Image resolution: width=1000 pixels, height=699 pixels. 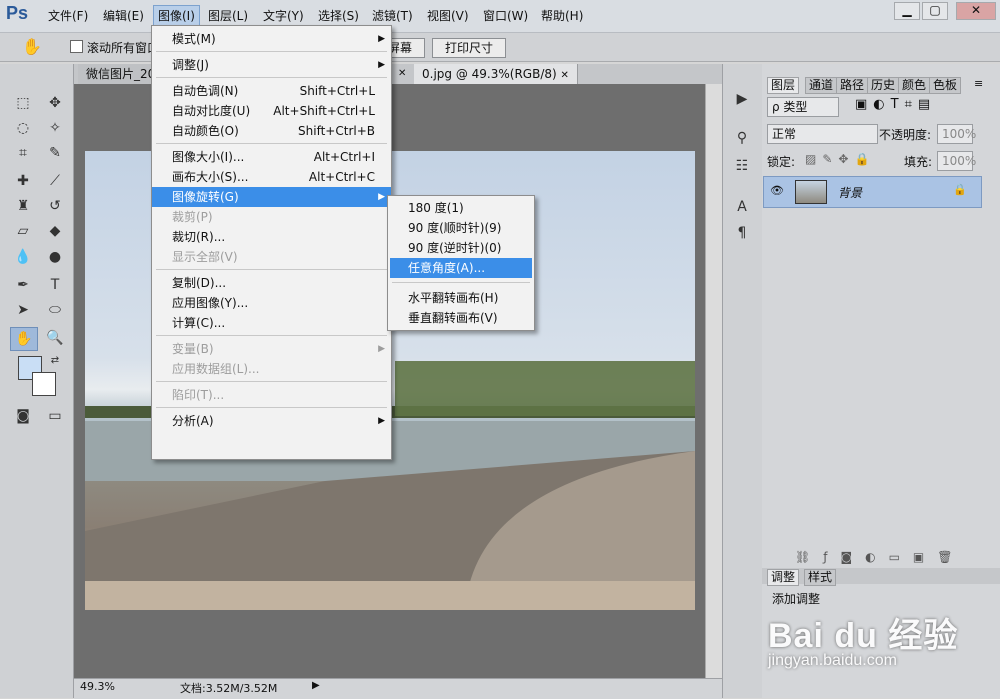 I want to click on rotation-menu-item: 垂直翻转画布(V), so click(x=461, y=318).